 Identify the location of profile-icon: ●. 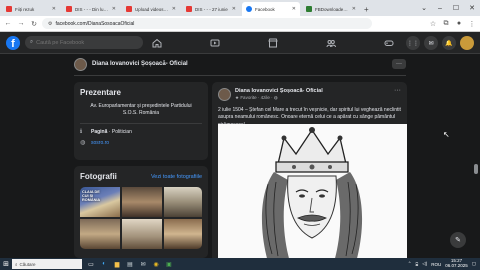
(459, 24).